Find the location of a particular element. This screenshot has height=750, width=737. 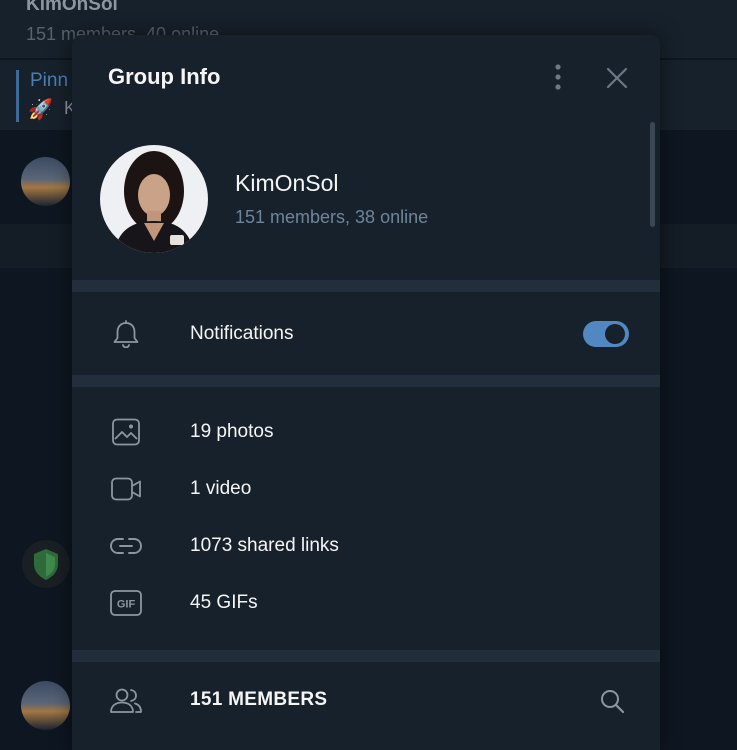

members-header: 151 MEMBERS is located at coordinates (357, 700).